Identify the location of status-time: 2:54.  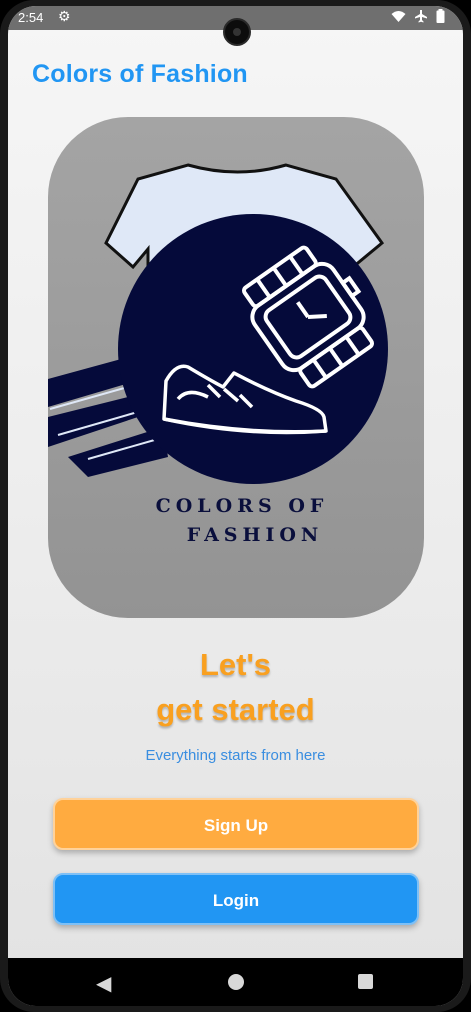
(31, 17).